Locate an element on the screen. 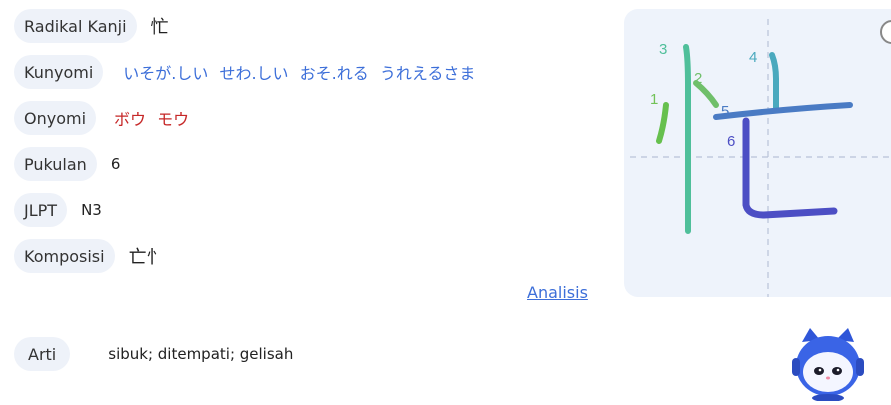 Image resolution: width=891 pixels, height=405 pixels. jlpt-label: JLPT is located at coordinates (41, 210).